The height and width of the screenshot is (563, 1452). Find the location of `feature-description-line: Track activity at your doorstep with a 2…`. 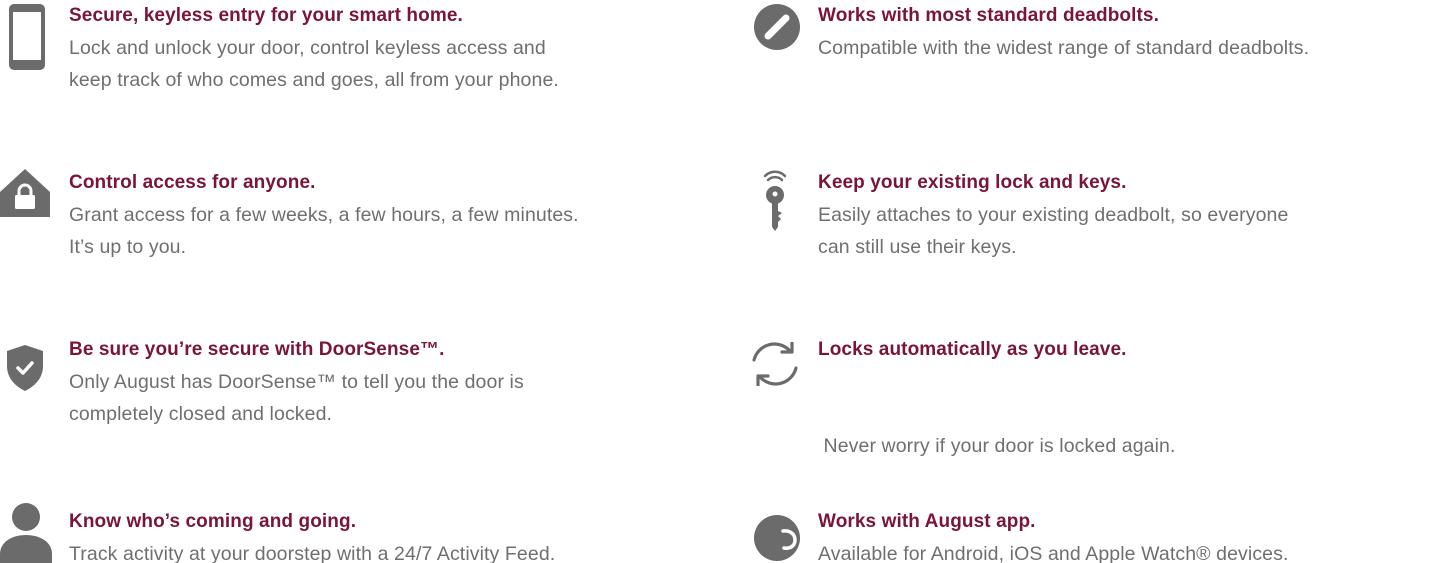

feature-description-line: Track activity at your doorstep with a 2… is located at coordinates (312, 553).